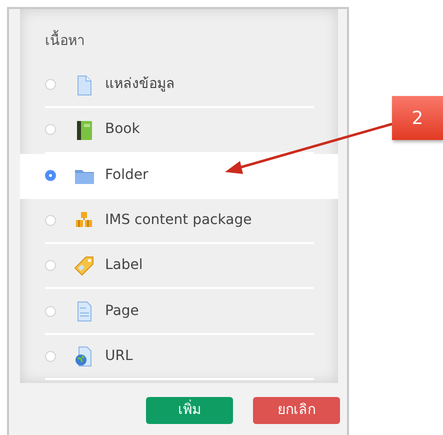 Image resolution: width=443 pixels, height=435 pixels. Describe the element at coordinates (189, 410) in the screenshot. I see `add-button: เพิ่ม` at that location.